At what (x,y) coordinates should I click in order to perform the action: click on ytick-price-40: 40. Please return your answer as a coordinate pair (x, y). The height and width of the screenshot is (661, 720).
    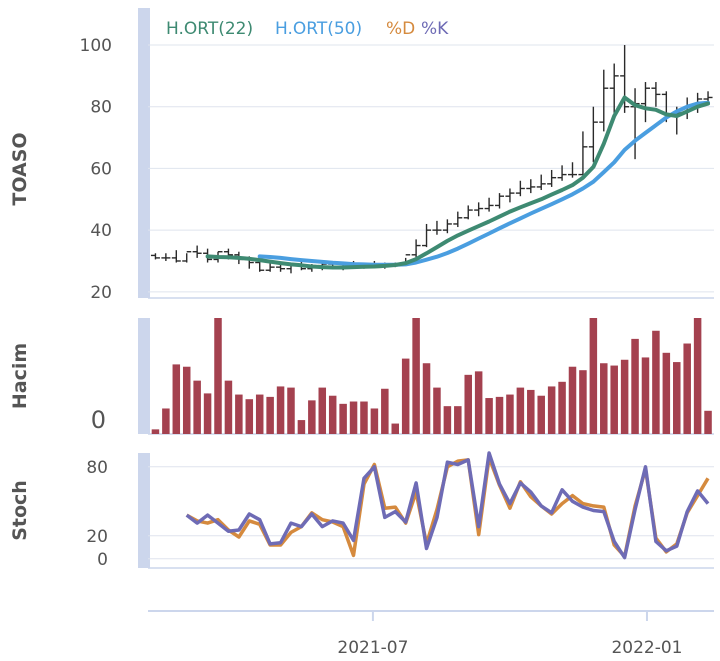
    Looking at the image, I should click on (101, 231).